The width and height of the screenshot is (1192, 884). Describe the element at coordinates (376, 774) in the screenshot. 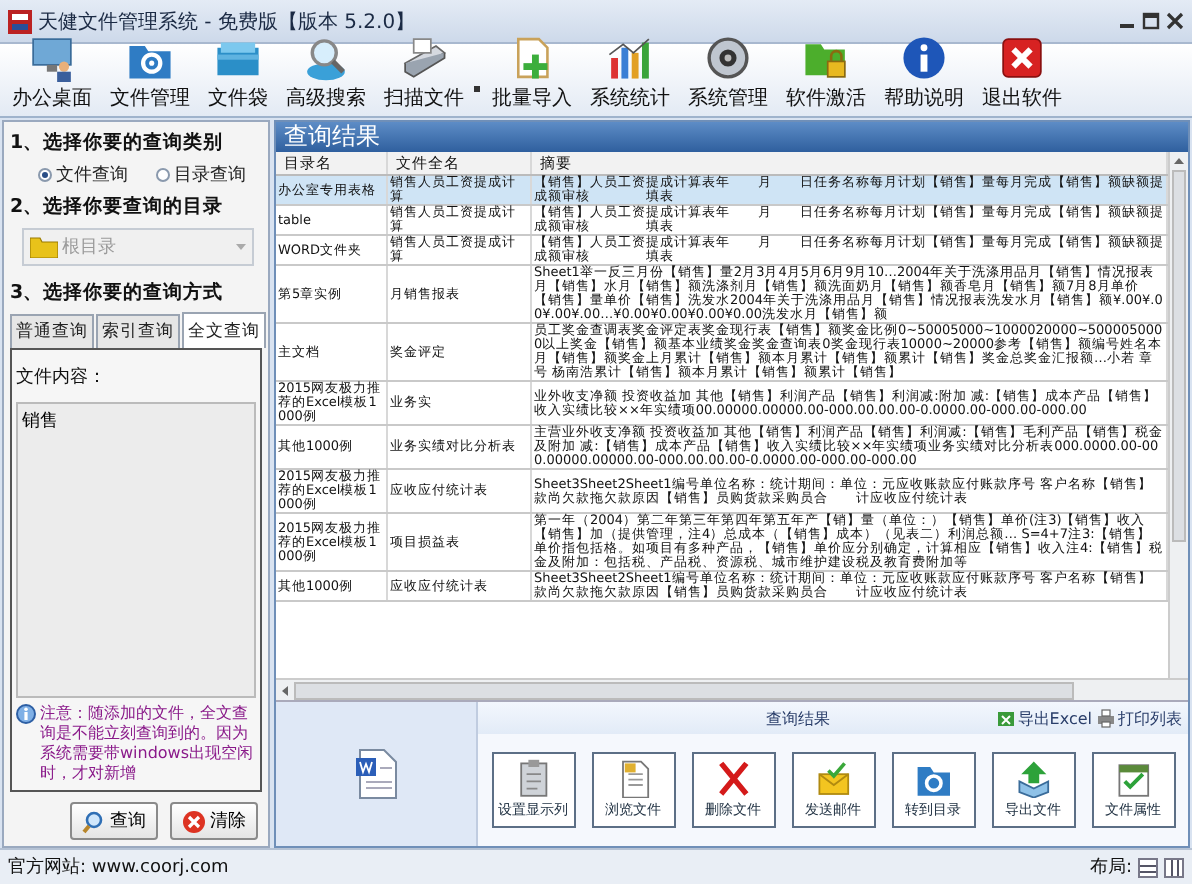

I see `word-document-icon` at that location.